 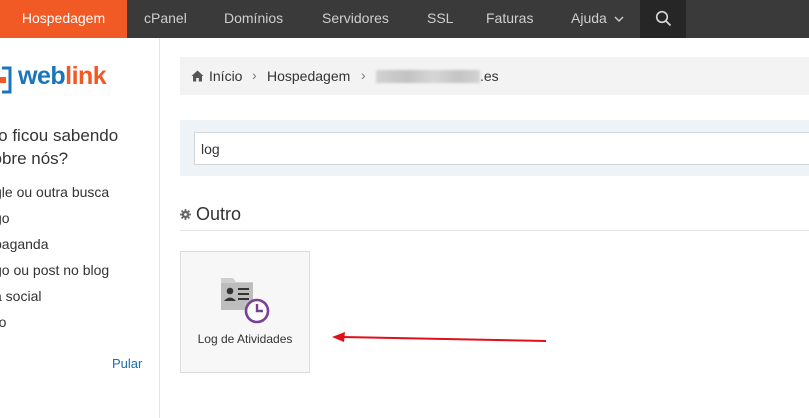 I want to click on survey-option: gle ou outra busca, so click(x=54, y=192).